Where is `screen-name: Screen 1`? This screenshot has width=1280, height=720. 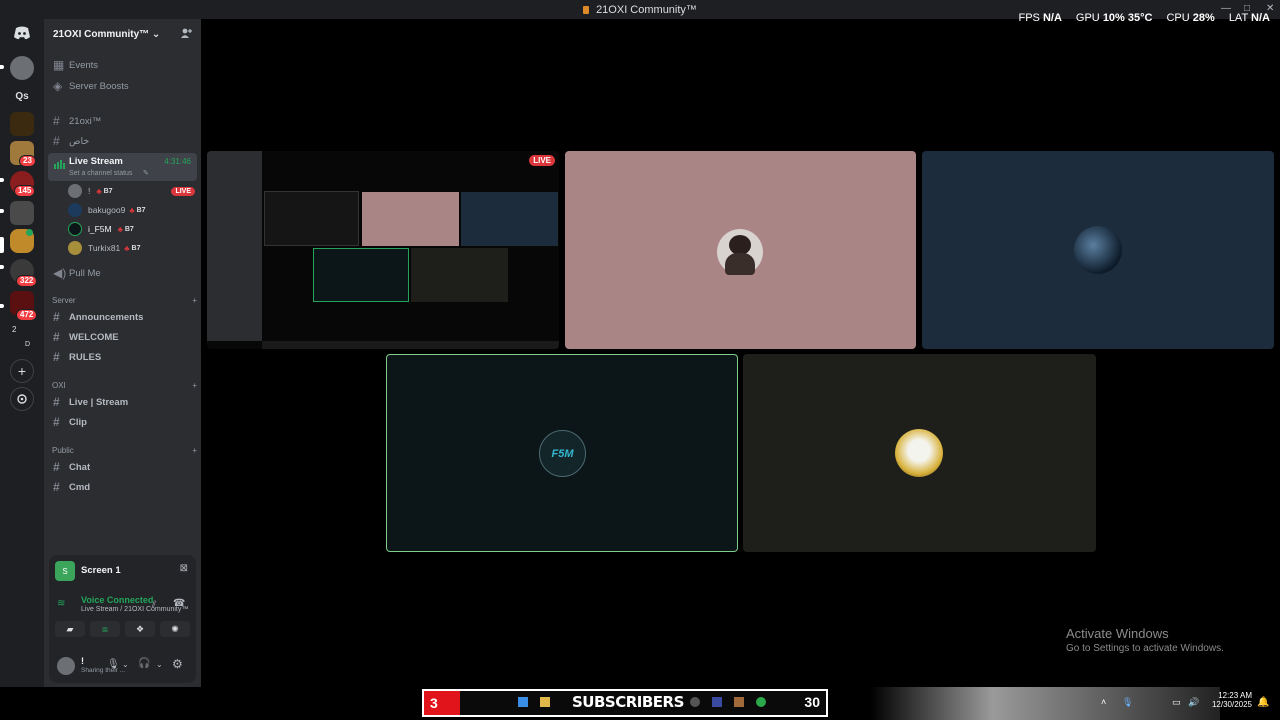 screen-name: Screen 1 is located at coordinates (101, 570).